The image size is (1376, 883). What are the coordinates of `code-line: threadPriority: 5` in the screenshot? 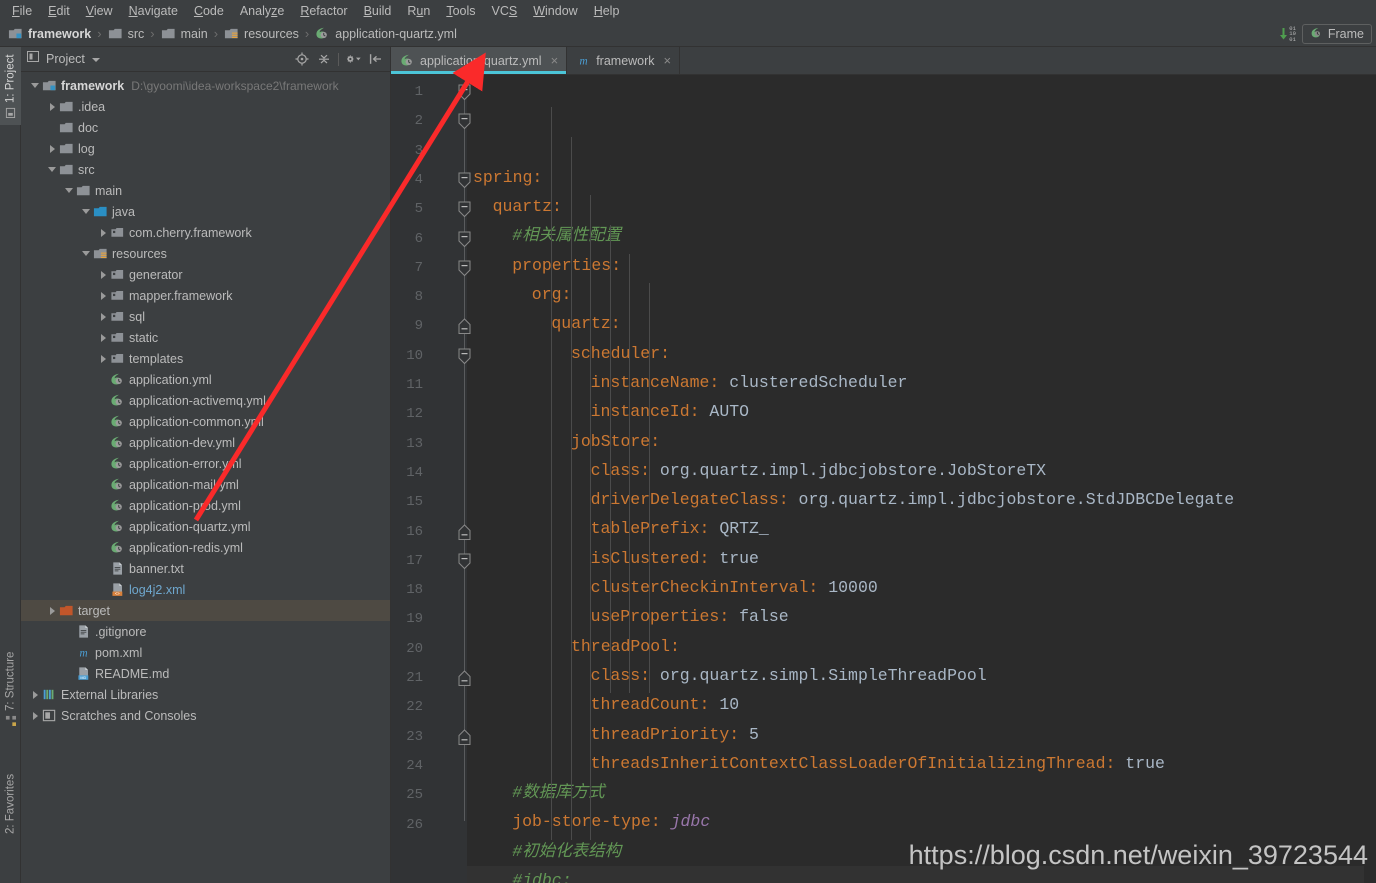 It's located at (921, 734).